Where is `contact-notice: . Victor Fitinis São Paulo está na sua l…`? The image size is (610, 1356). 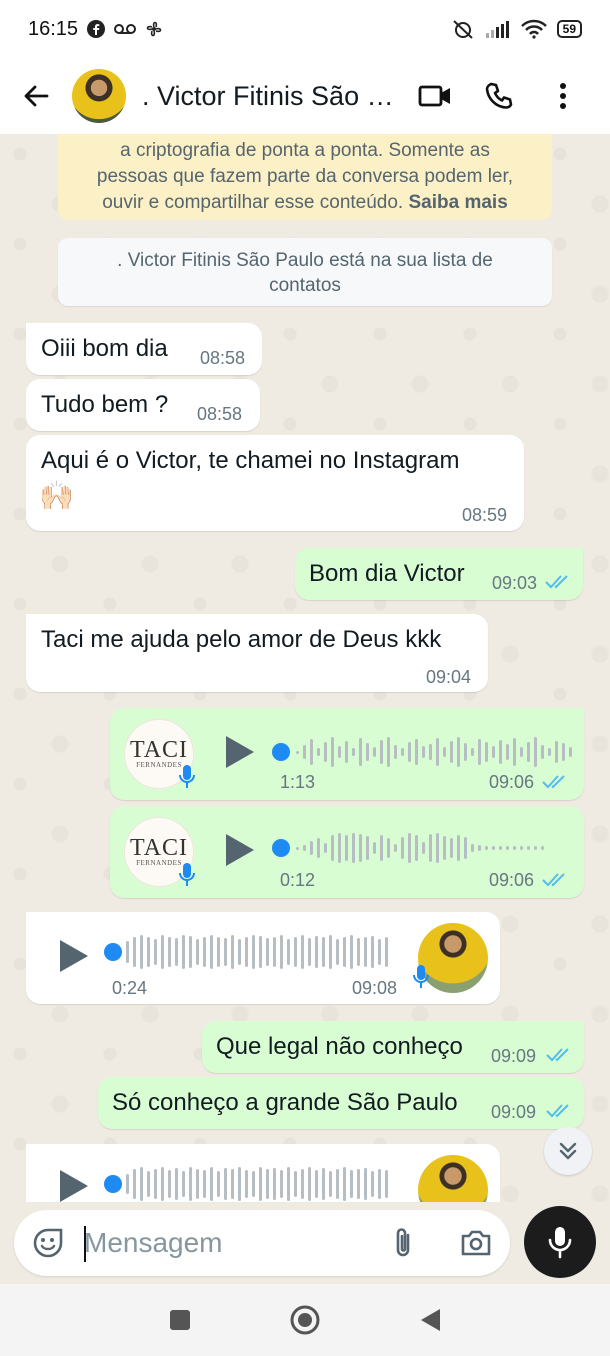
contact-notice: . Victor Fitinis São Paulo está na sua l… is located at coordinates (305, 272).